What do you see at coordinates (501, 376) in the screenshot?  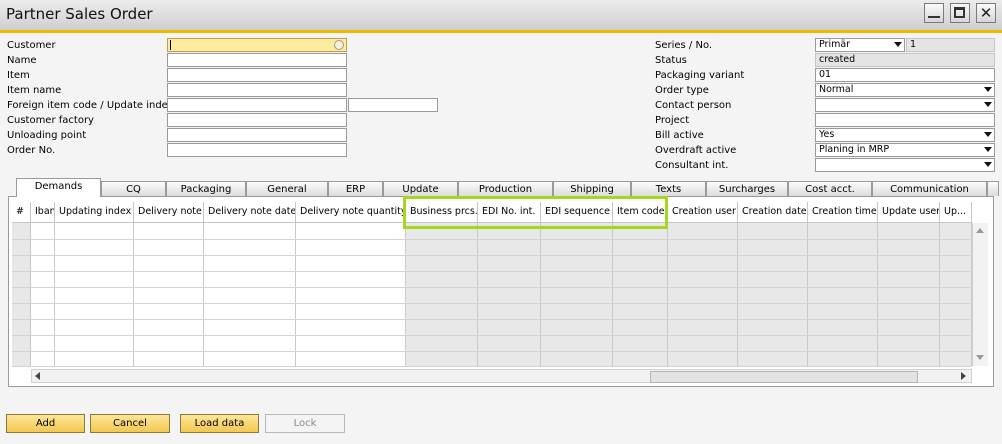 I see `horizontal-scrollbar` at bounding box center [501, 376].